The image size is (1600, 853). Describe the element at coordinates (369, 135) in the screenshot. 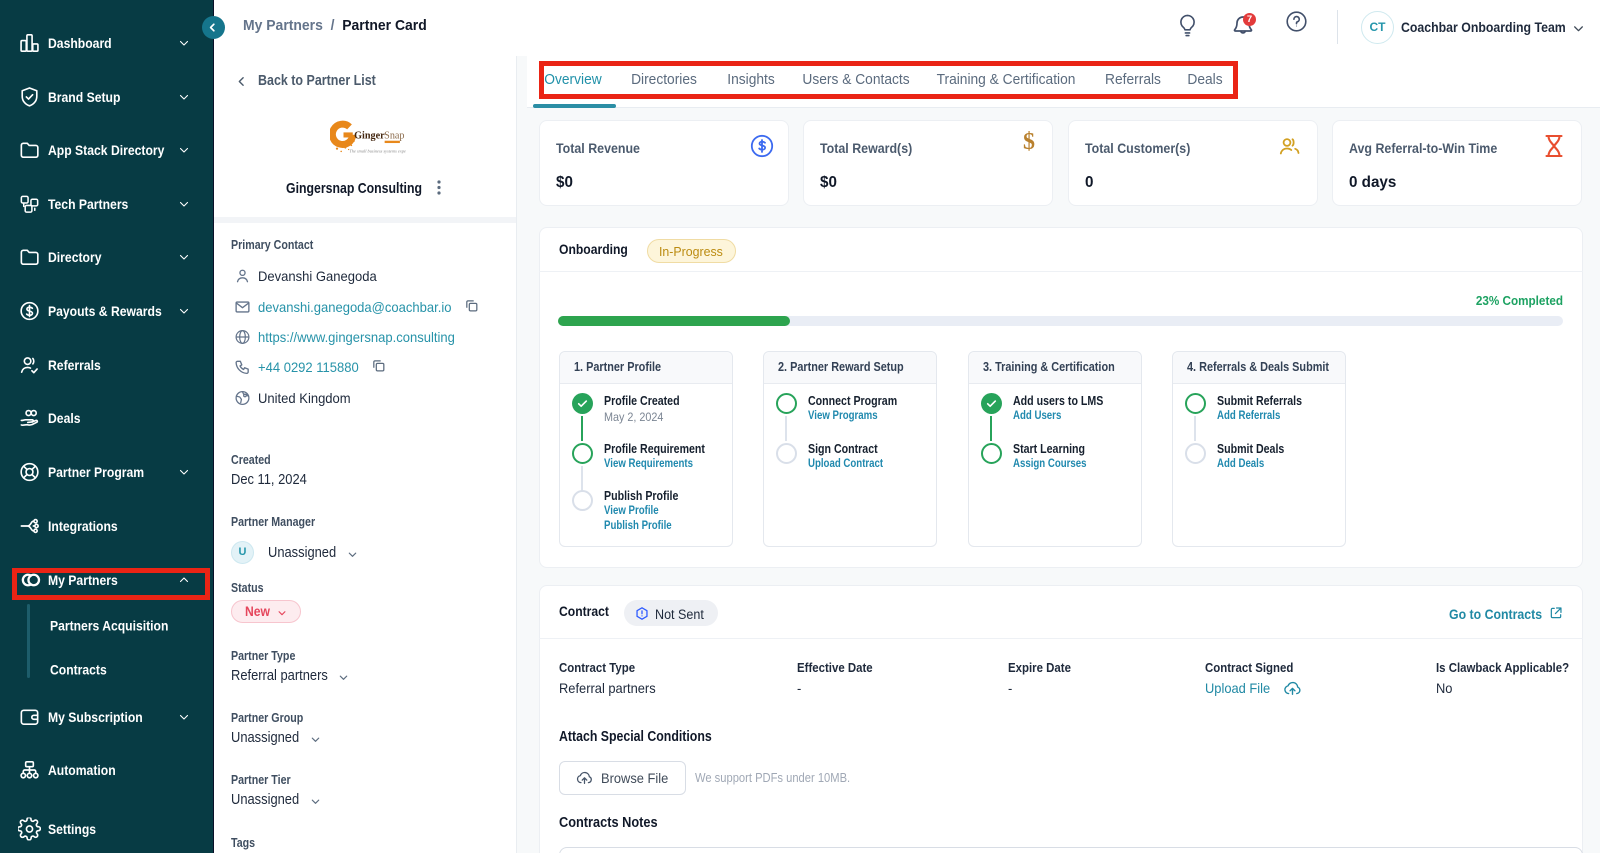

I see `svg-text: Ginger` at that location.